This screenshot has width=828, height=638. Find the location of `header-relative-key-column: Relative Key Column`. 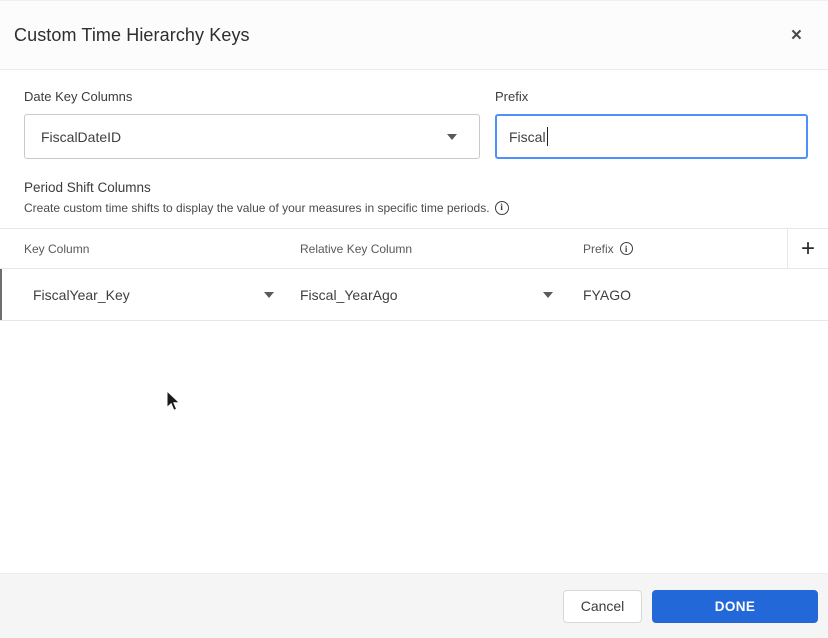

header-relative-key-column: Relative Key Column is located at coordinates (356, 248).